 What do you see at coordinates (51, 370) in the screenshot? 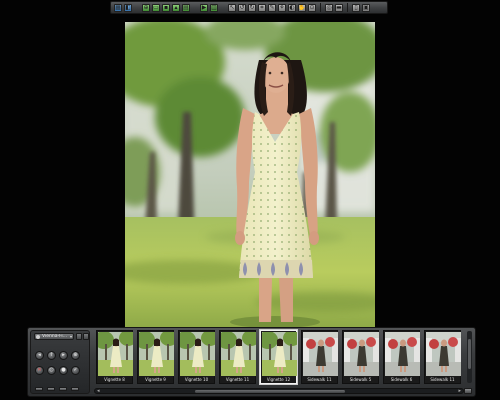
I see `unflag-button: ○` at bounding box center [51, 370].